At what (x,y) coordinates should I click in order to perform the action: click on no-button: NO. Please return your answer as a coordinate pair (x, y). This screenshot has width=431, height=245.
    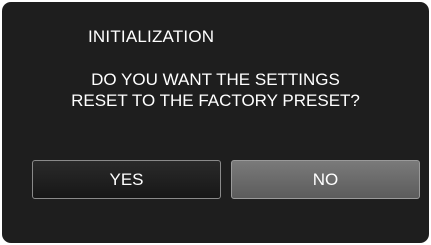
    Looking at the image, I should click on (325, 179).